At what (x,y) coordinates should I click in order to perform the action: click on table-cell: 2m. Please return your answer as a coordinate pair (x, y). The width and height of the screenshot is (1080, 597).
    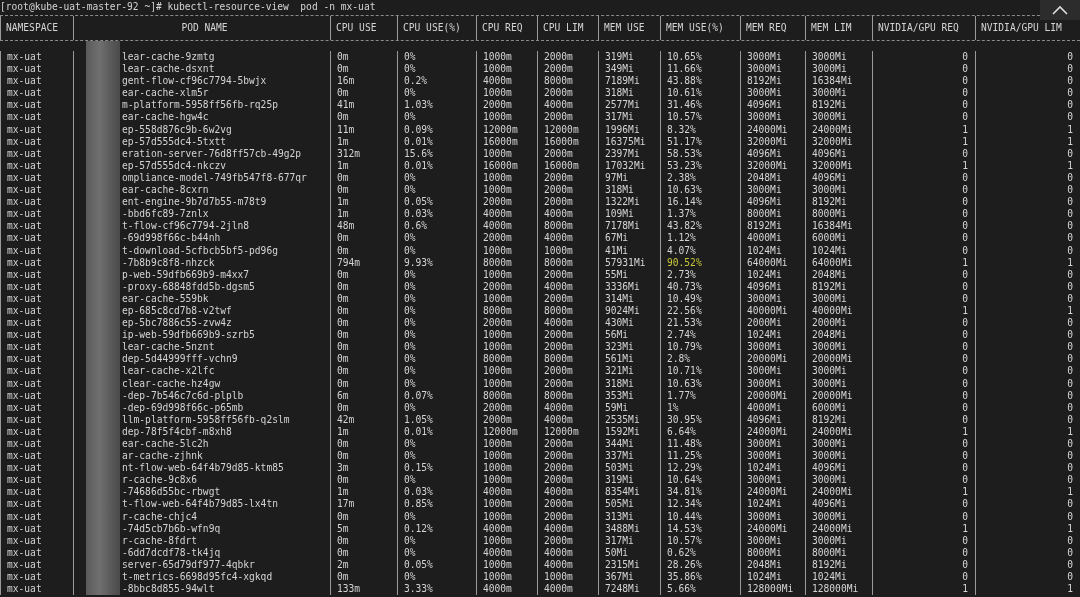
    Looking at the image, I should click on (363, 565).